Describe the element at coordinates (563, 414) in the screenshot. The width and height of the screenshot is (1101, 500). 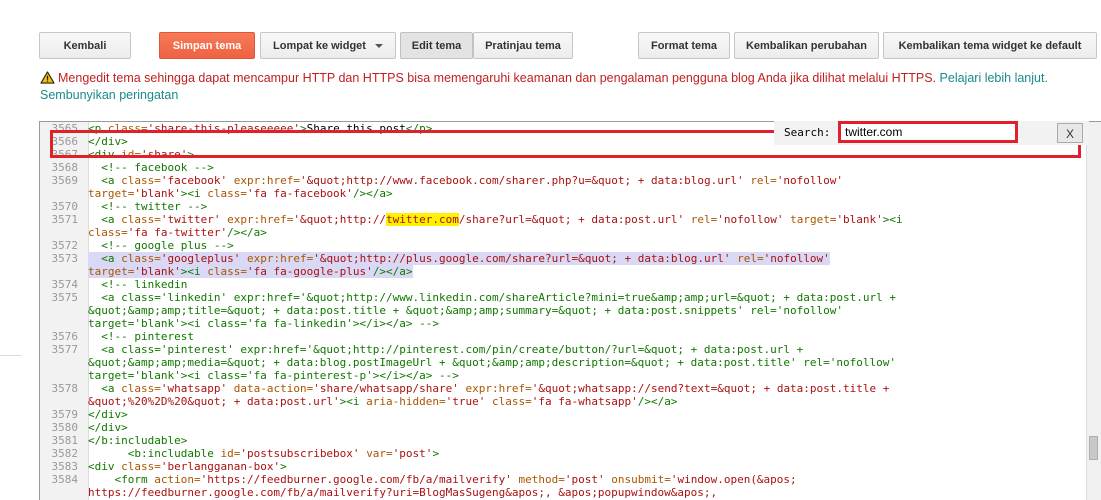
I see `code-line: 3579 </div>` at that location.